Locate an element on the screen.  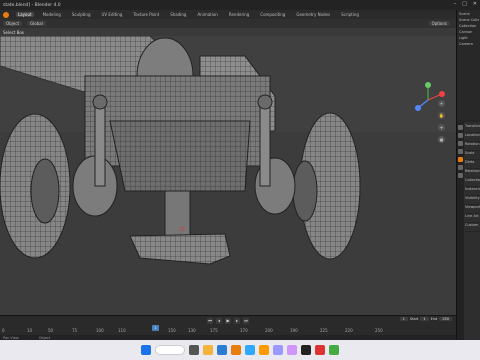
tab-geometry-nodes: Geometry Nodes is located at coordinates (313, 14).